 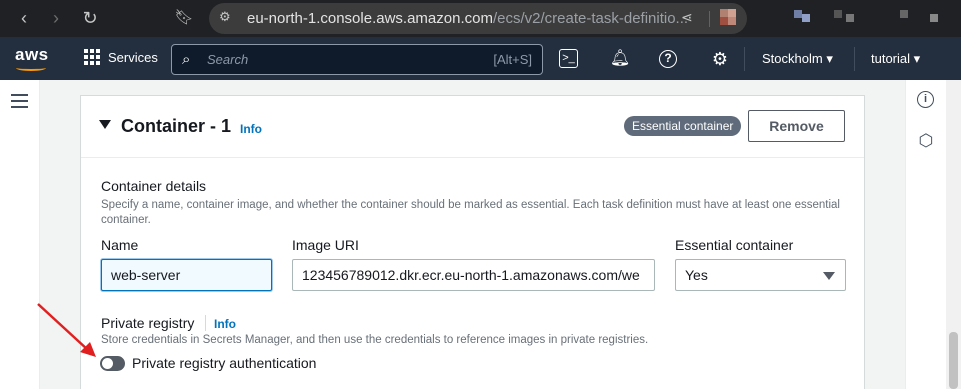 I want to click on url-divider, so click(x=709, y=19).